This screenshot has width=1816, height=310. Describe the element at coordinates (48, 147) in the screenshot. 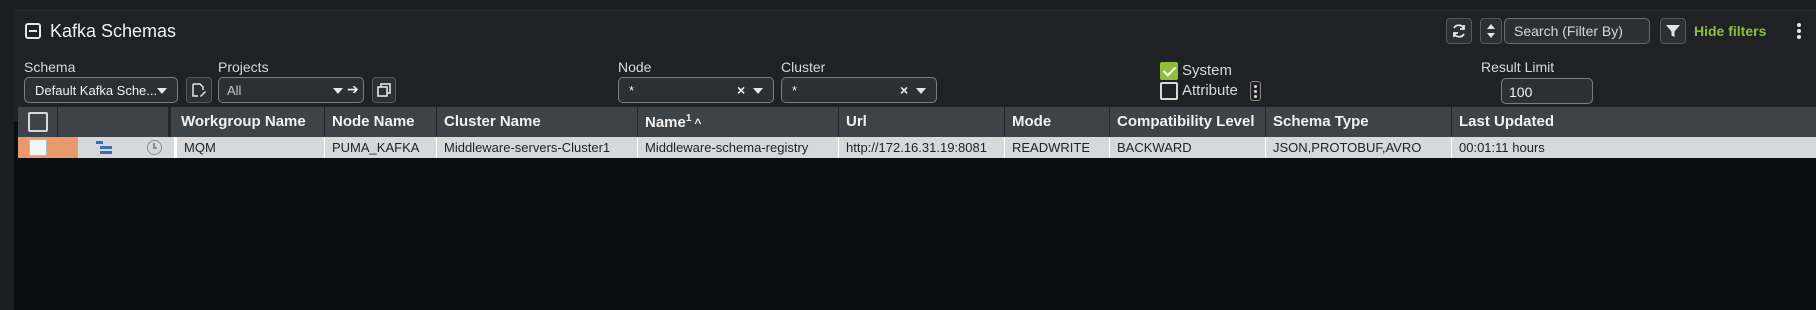

I see `row-highlight` at that location.